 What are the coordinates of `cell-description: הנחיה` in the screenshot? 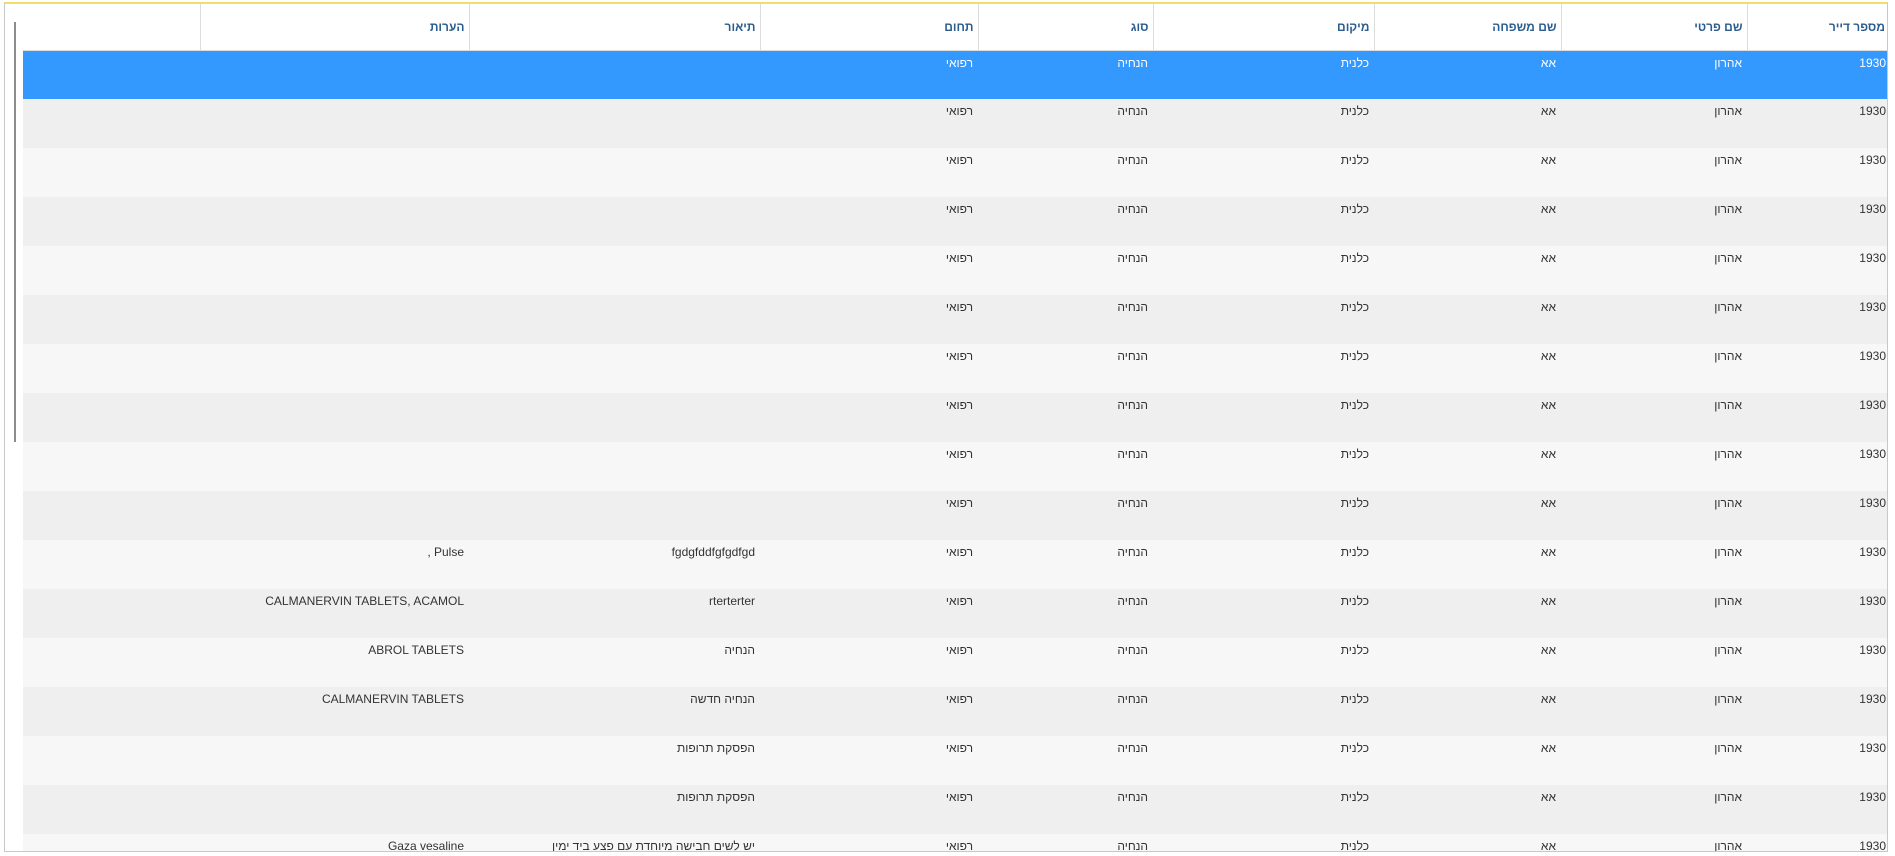 It's located at (614, 662).